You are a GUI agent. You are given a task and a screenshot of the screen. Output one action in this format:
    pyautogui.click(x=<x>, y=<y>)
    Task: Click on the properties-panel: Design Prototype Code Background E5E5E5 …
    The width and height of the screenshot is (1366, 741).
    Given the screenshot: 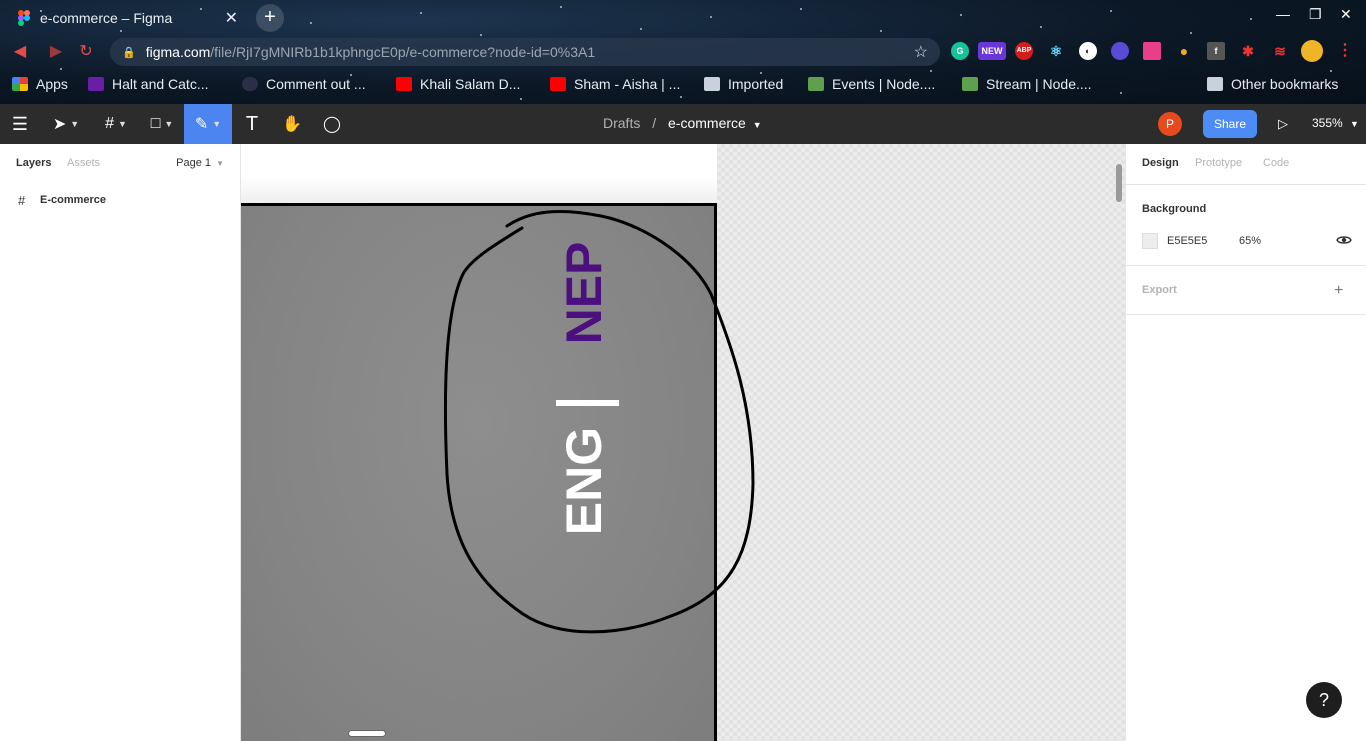 What is the action you would take?
    pyautogui.click(x=1245, y=442)
    